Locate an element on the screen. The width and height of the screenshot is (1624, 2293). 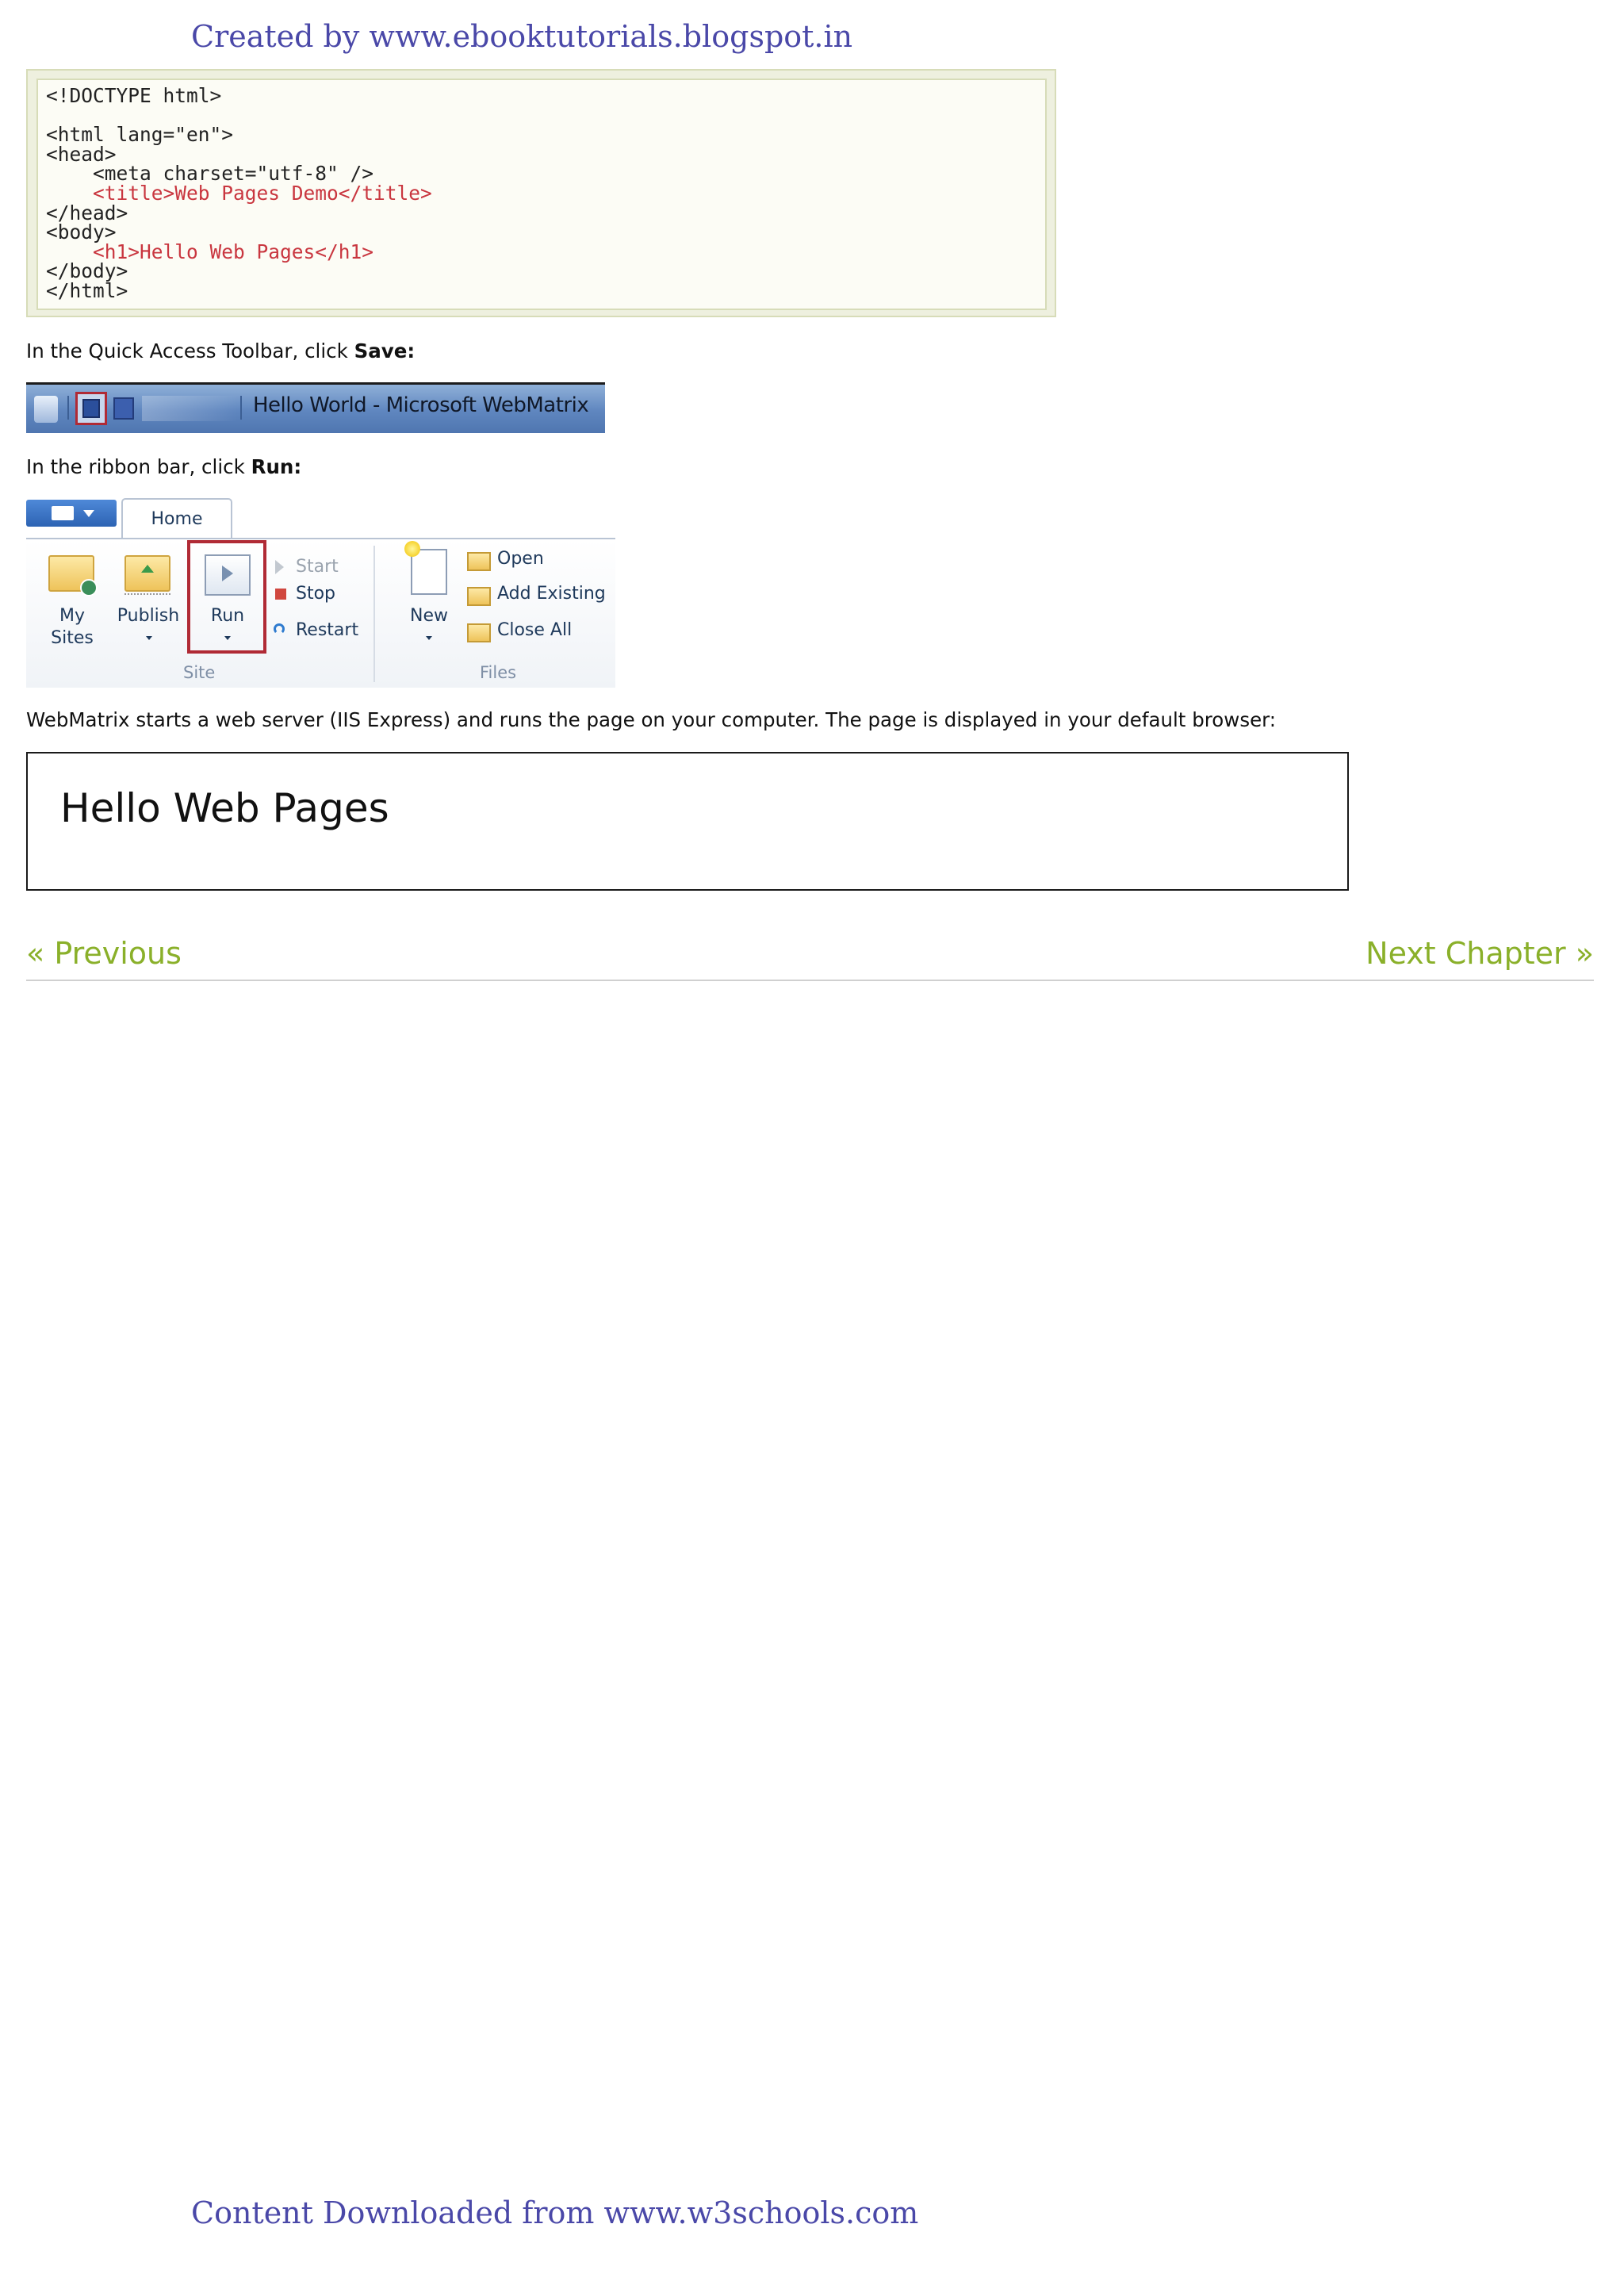
application-menu-button is located at coordinates (71, 513).